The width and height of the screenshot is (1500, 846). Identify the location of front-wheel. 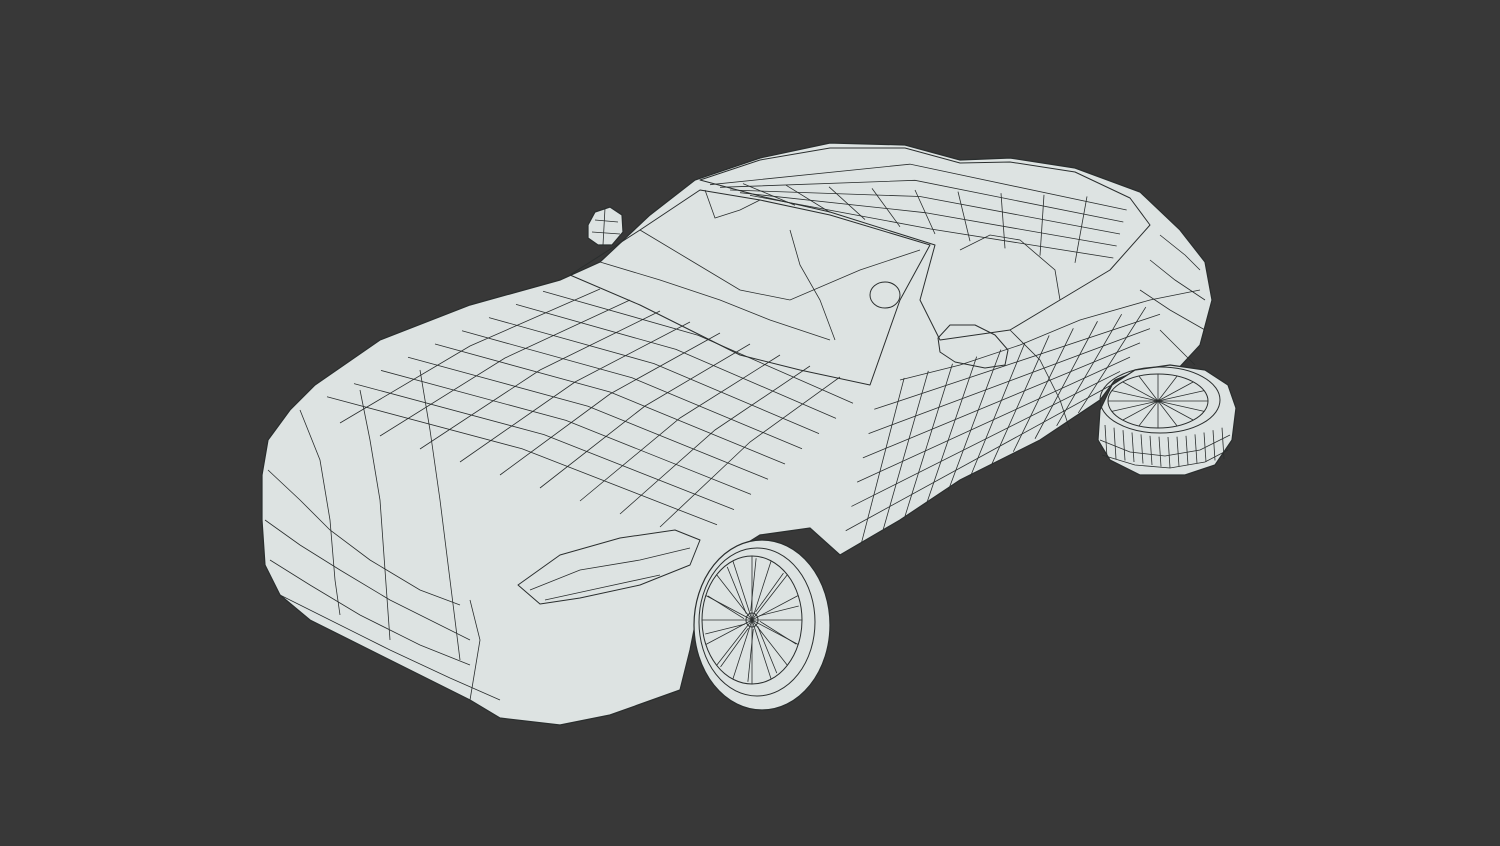
(762, 625).